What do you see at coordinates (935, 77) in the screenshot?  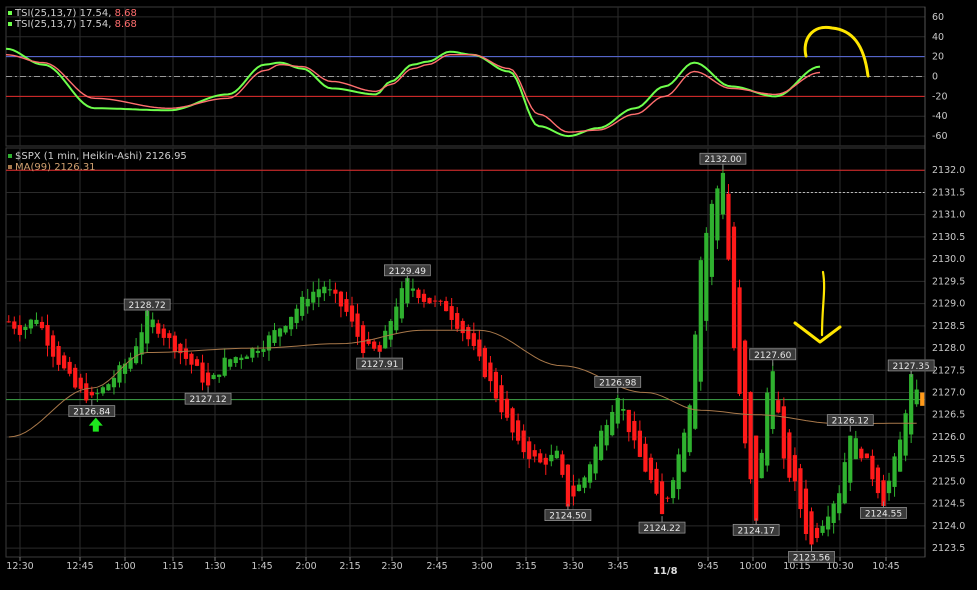 I see `tsi-y-tick-label: 0` at bounding box center [935, 77].